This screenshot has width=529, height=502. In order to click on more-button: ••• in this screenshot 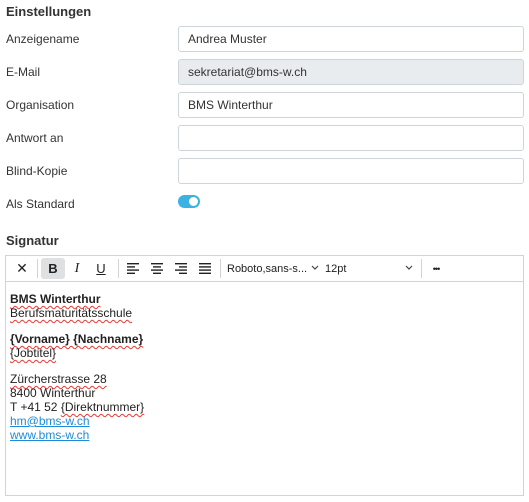, I will do `click(436, 268)`.